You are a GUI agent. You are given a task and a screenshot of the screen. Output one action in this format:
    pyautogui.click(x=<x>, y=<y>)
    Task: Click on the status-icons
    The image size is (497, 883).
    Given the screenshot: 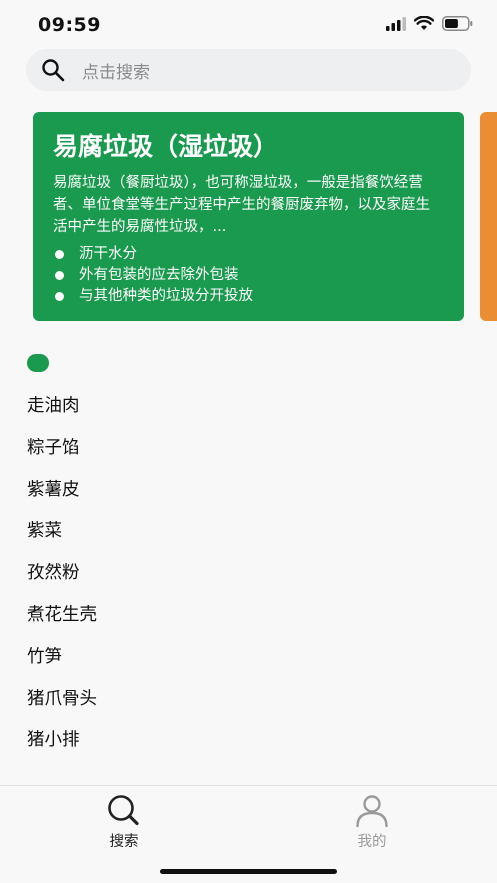 What is the action you would take?
    pyautogui.click(x=429, y=23)
    